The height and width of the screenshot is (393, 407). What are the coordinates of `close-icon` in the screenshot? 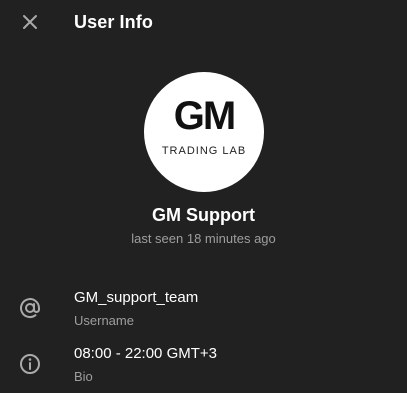 It's located at (30, 24).